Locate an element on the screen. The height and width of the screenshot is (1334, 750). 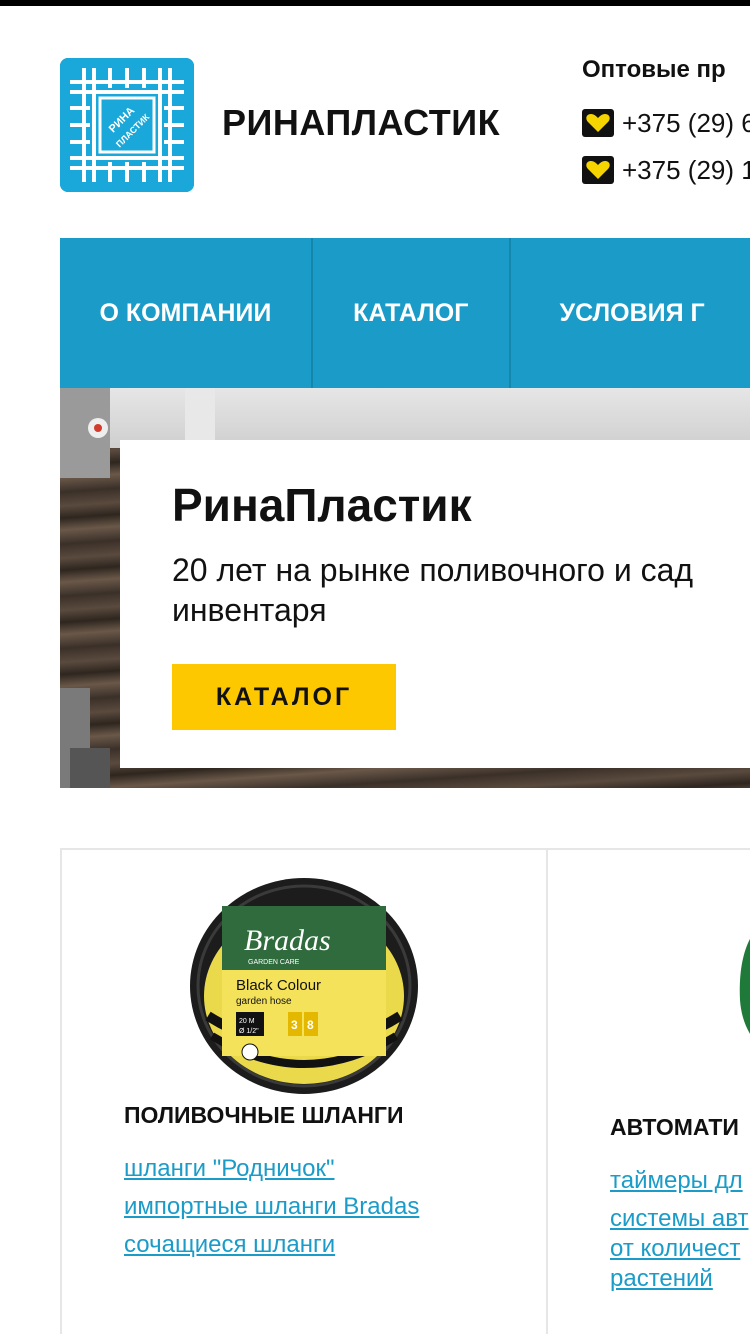
link-auto-systems: системы авт от количест растений is located at coordinates (680, 1249).